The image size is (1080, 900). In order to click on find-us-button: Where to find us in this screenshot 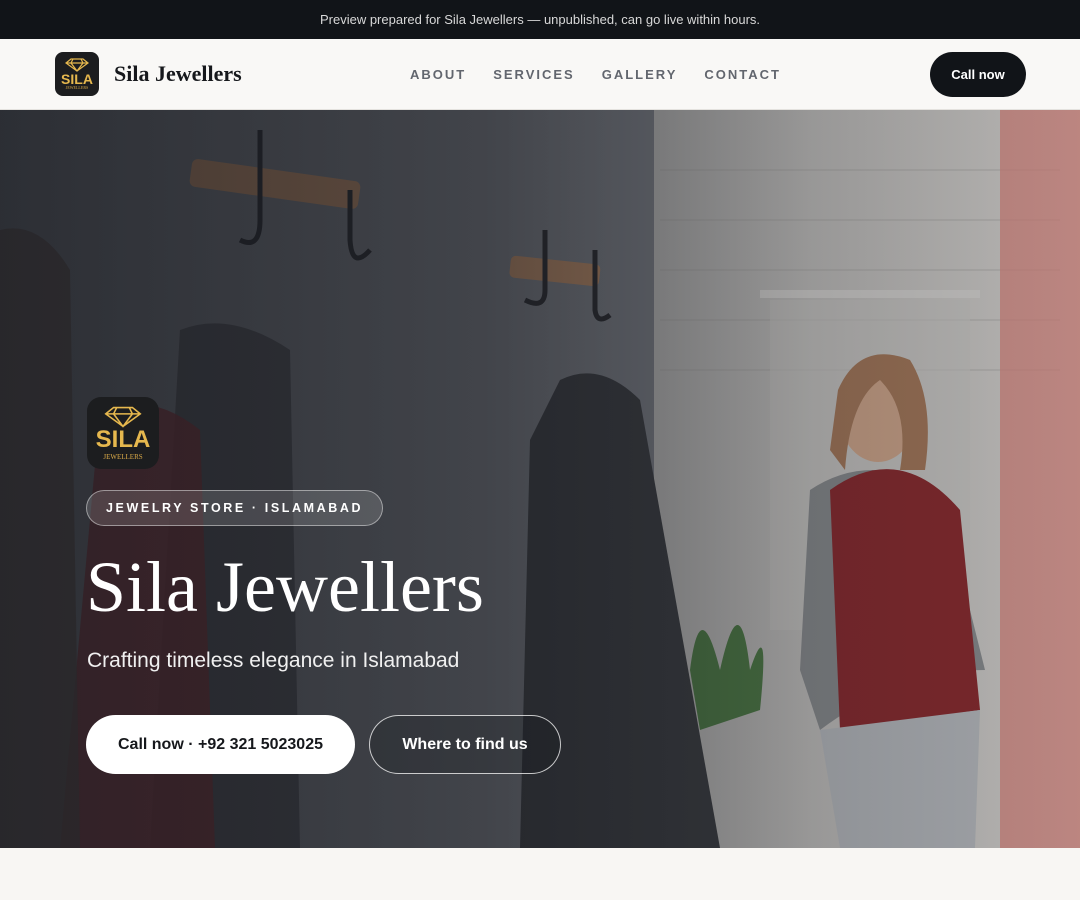, I will do `click(465, 744)`.